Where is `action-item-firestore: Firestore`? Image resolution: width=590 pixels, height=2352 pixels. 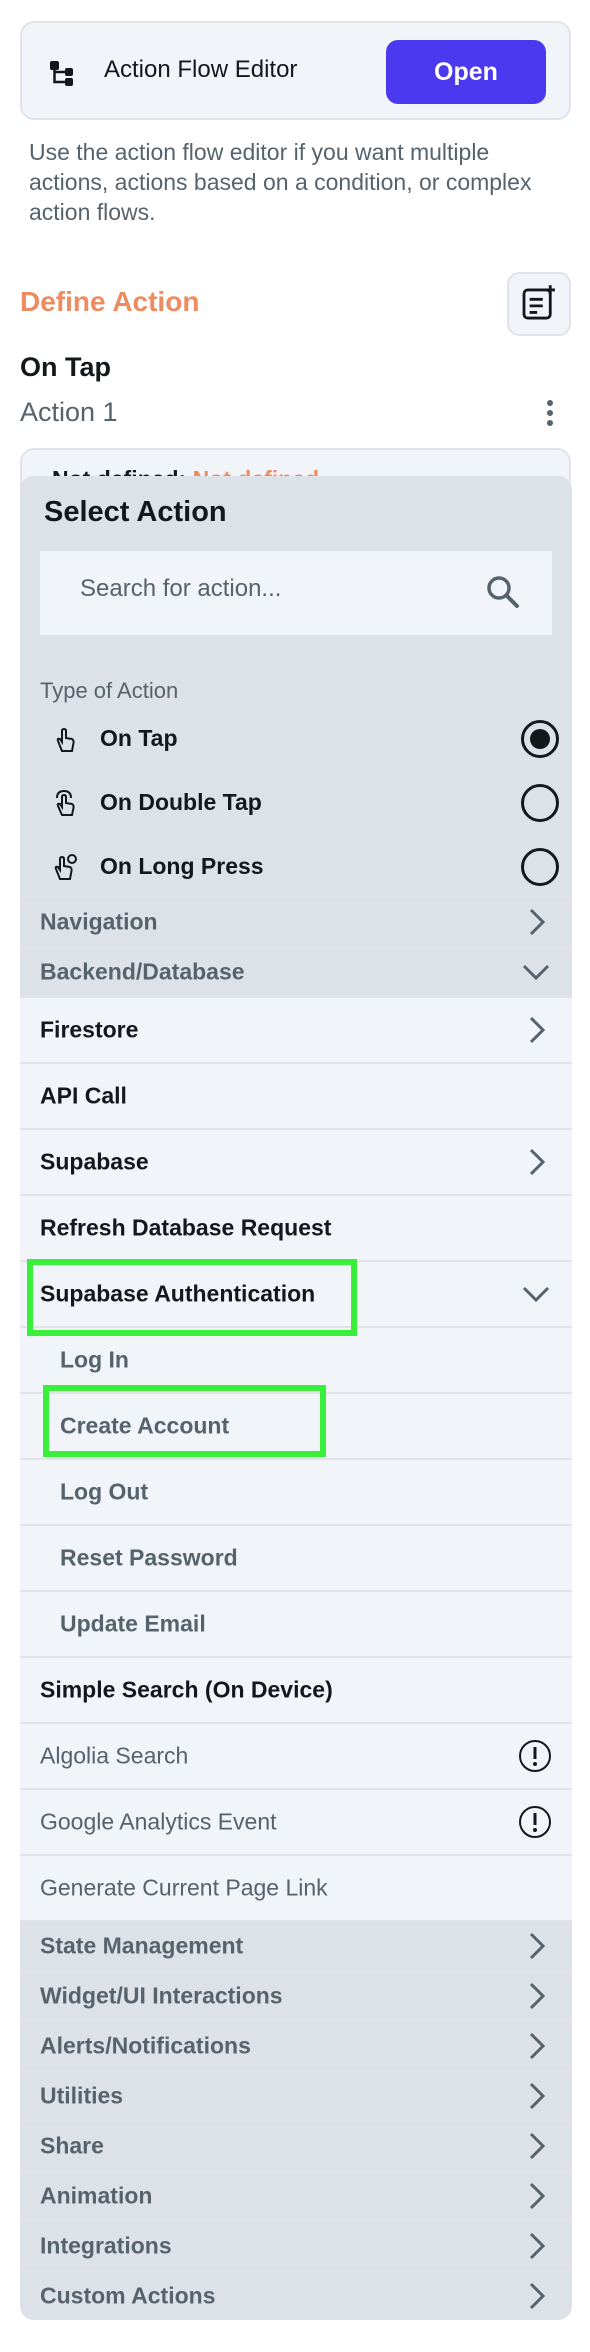
action-item-firestore: Firestore is located at coordinates (296, 1029).